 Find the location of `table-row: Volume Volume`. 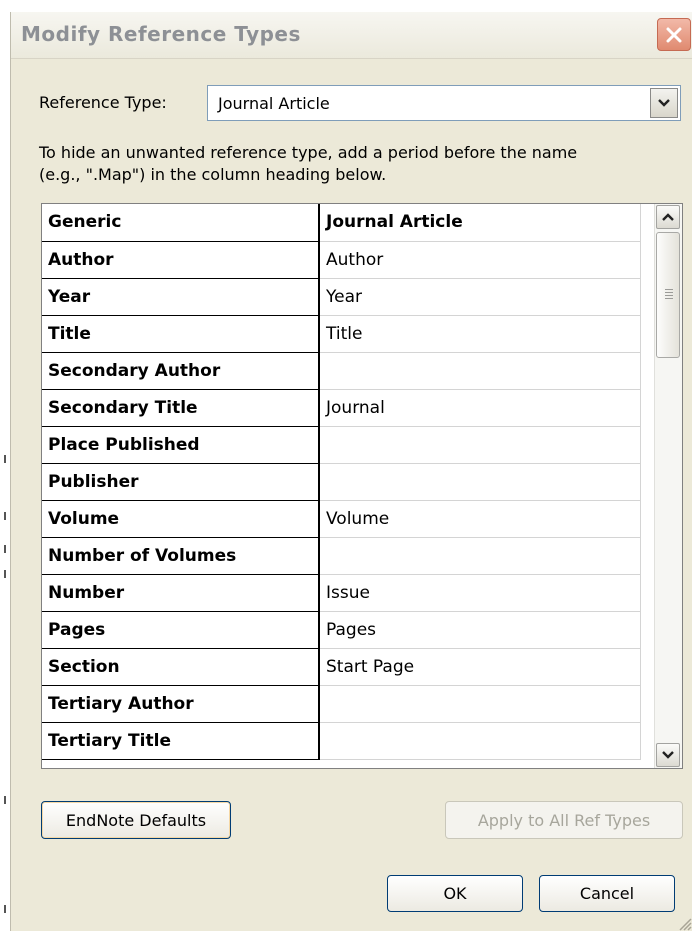

table-row: Volume Volume is located at coordinates (341, 519).